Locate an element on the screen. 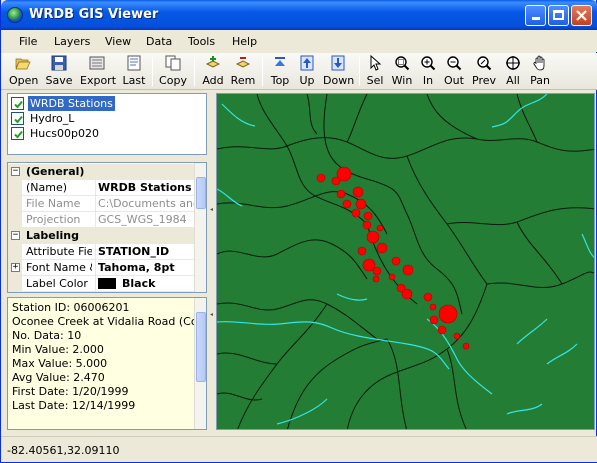 The image size is (597, 463). add-layer-button: Add is located at coordinates (213, 71).